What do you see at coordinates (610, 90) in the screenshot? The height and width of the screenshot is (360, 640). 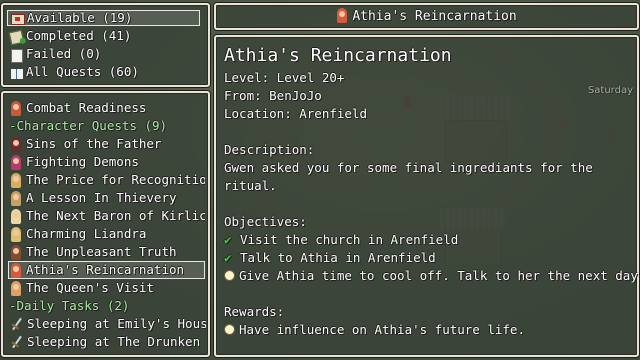 I see `day-indicator: Saturday` at bounding box center [610, 90].